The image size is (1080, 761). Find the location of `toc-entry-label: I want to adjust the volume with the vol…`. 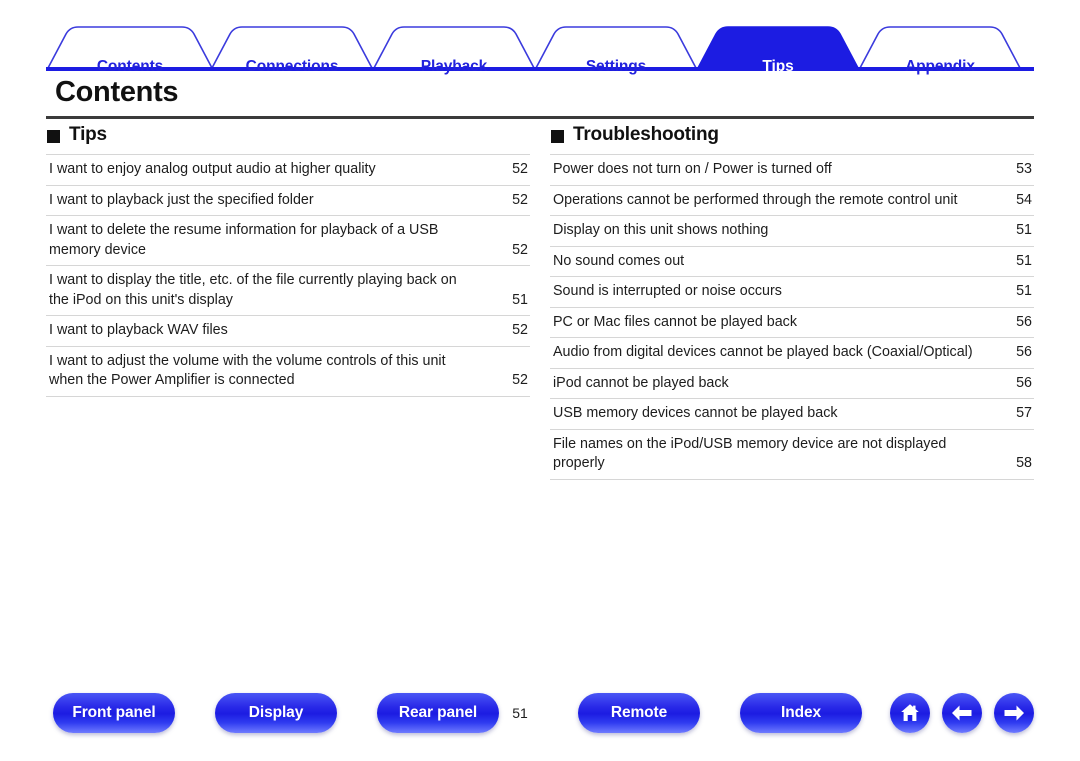

toc-entry-label: I want to adjust the volume with the vol… is located at coordinates (247, 370).